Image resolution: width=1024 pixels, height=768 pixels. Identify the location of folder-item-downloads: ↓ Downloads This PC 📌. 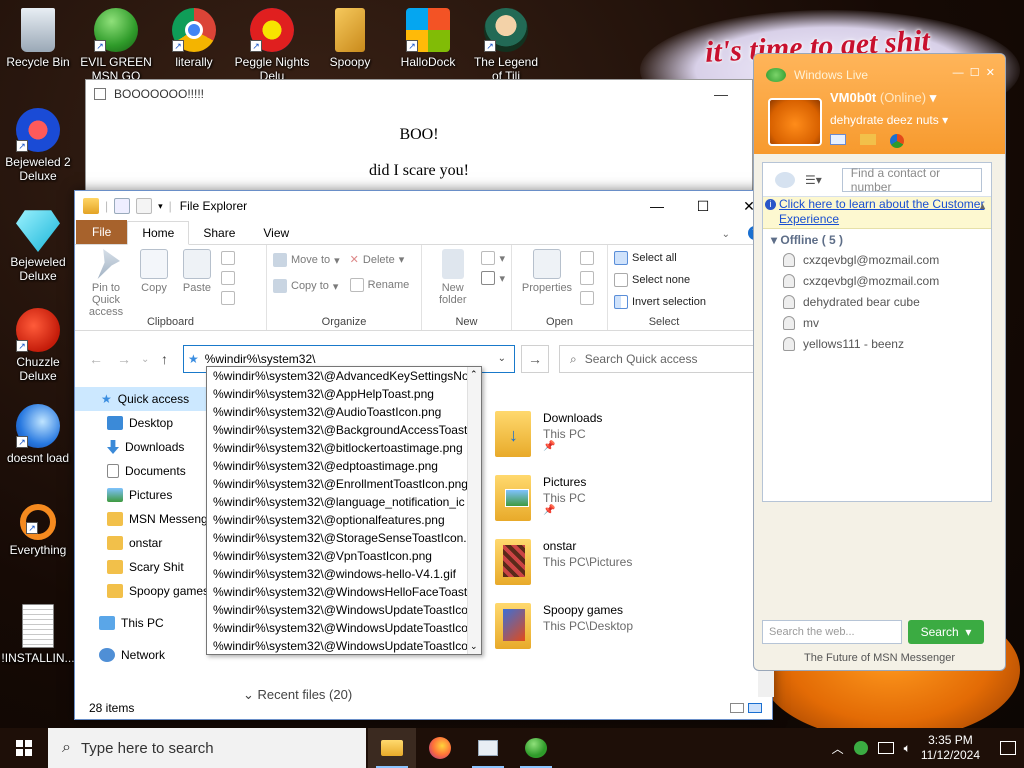
(625, 443).